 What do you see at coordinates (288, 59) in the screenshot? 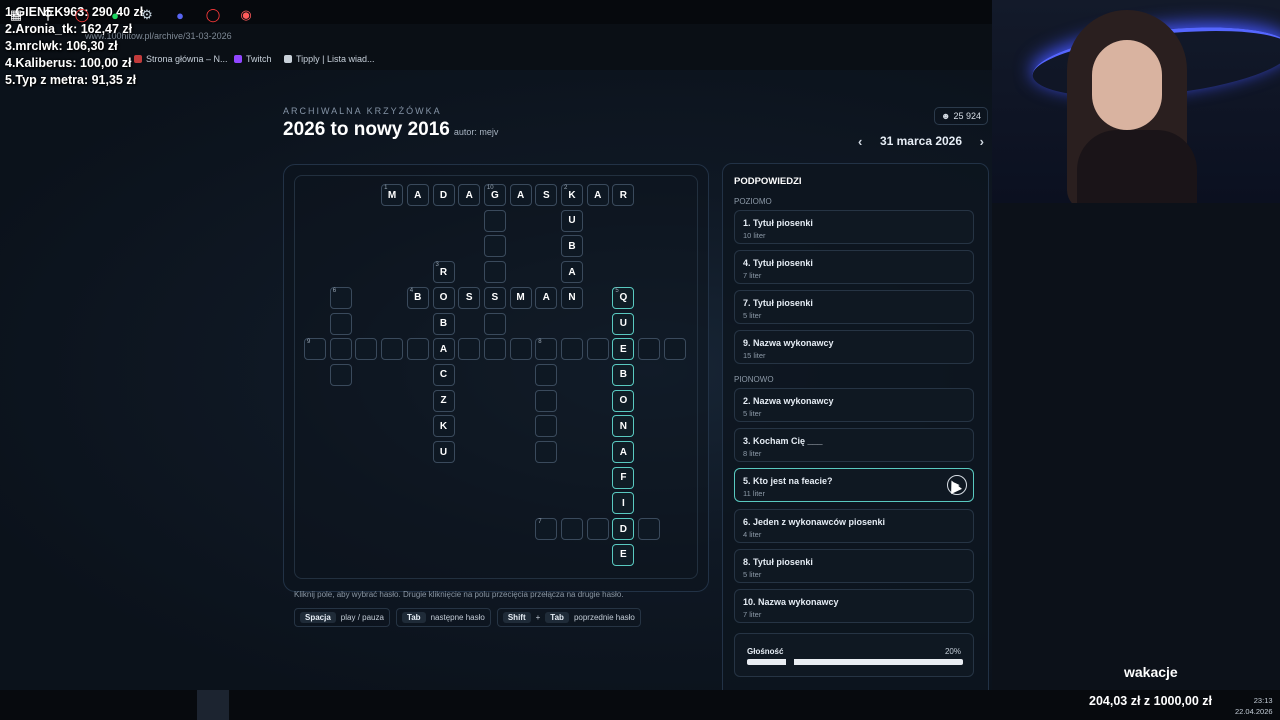
I see `tipply-icon` at bounding box center [288, 59].